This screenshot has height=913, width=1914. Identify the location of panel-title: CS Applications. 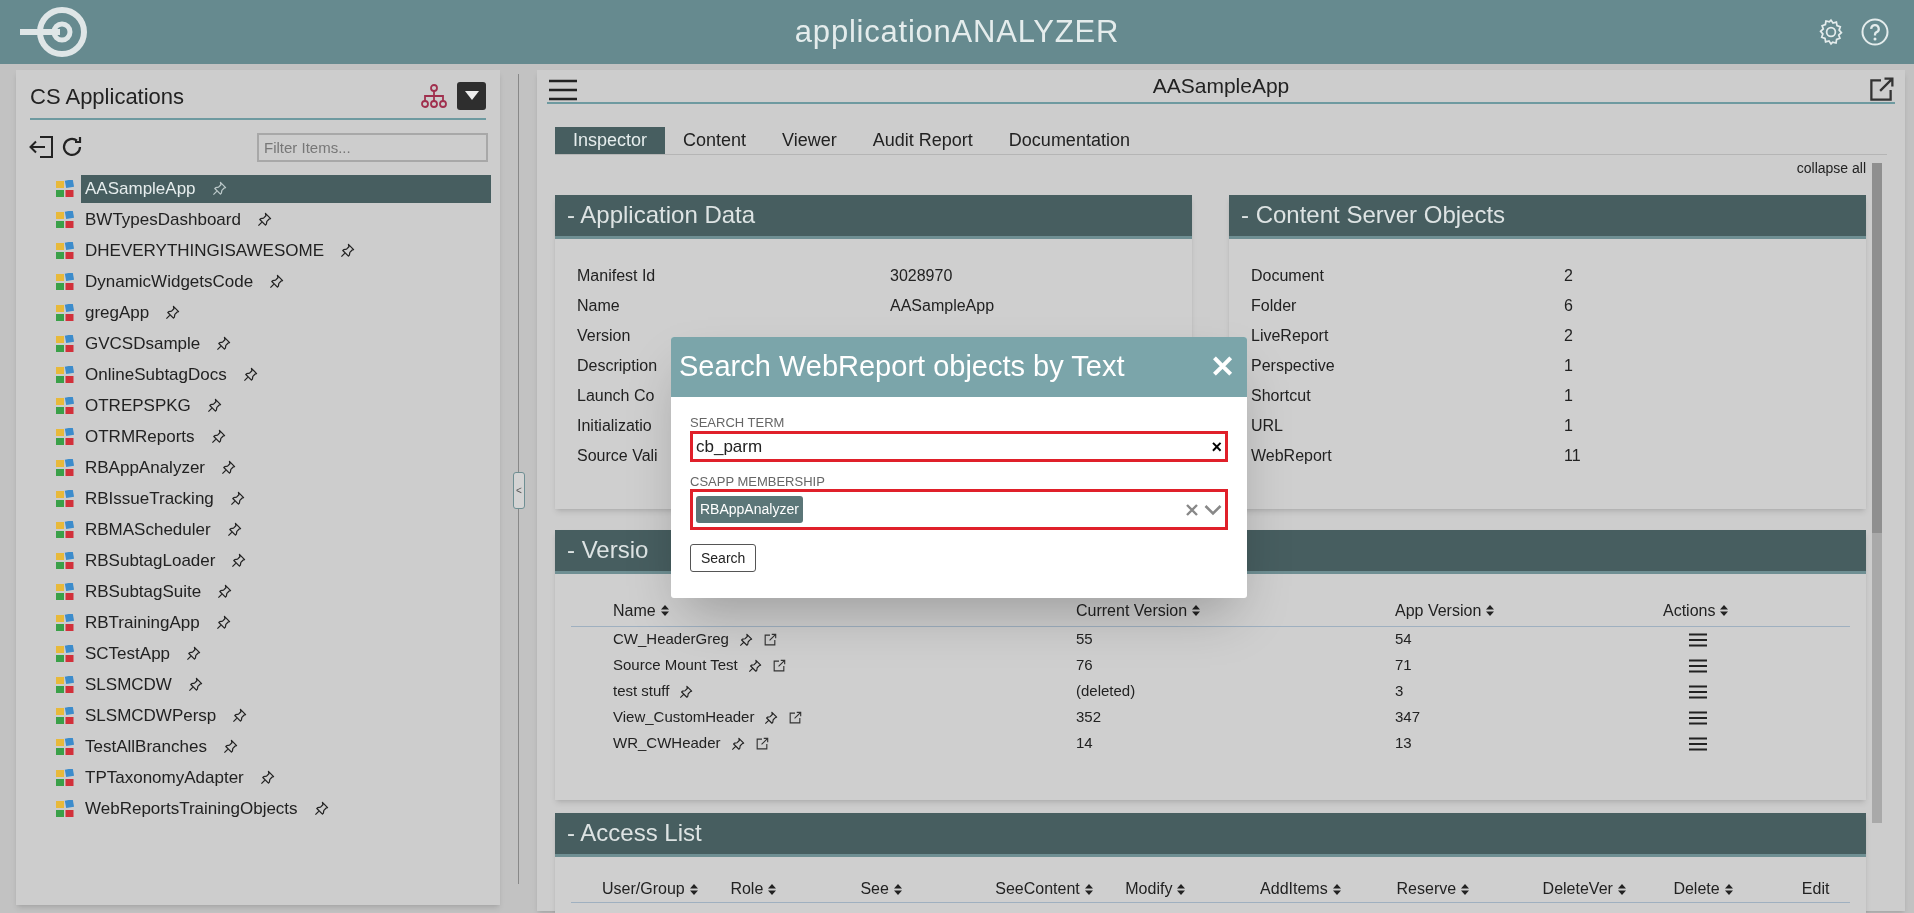
(107, 96).